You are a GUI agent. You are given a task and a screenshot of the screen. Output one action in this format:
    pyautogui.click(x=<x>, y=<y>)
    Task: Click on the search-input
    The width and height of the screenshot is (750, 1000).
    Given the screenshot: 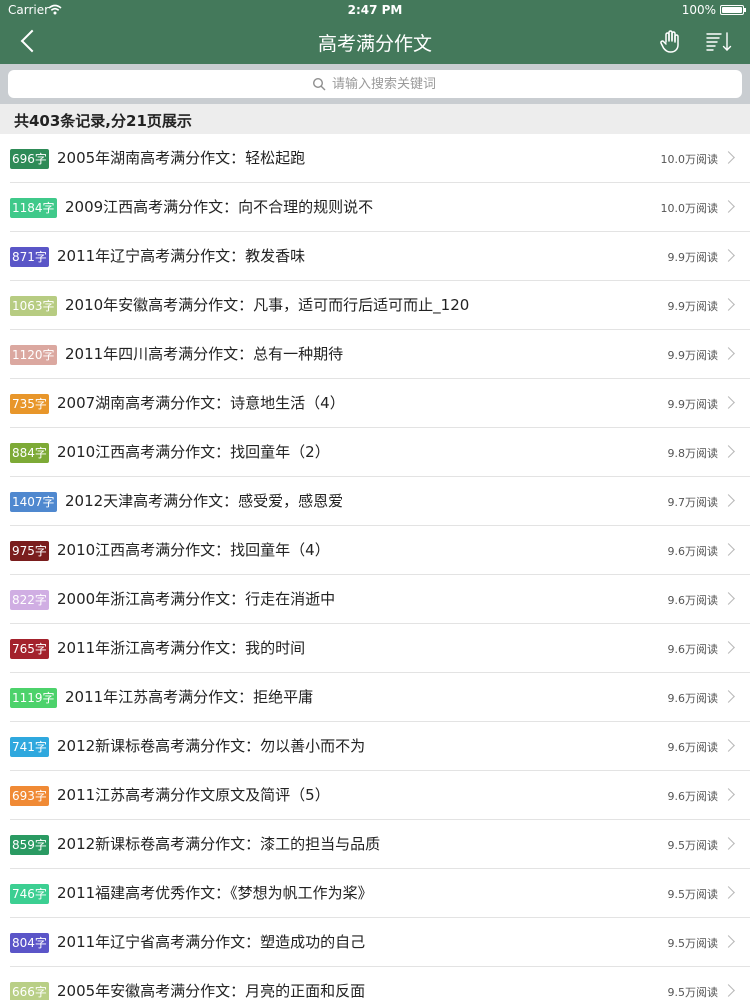 What is the action you would take?
    pyautogui.click(x=532, y=84)
    